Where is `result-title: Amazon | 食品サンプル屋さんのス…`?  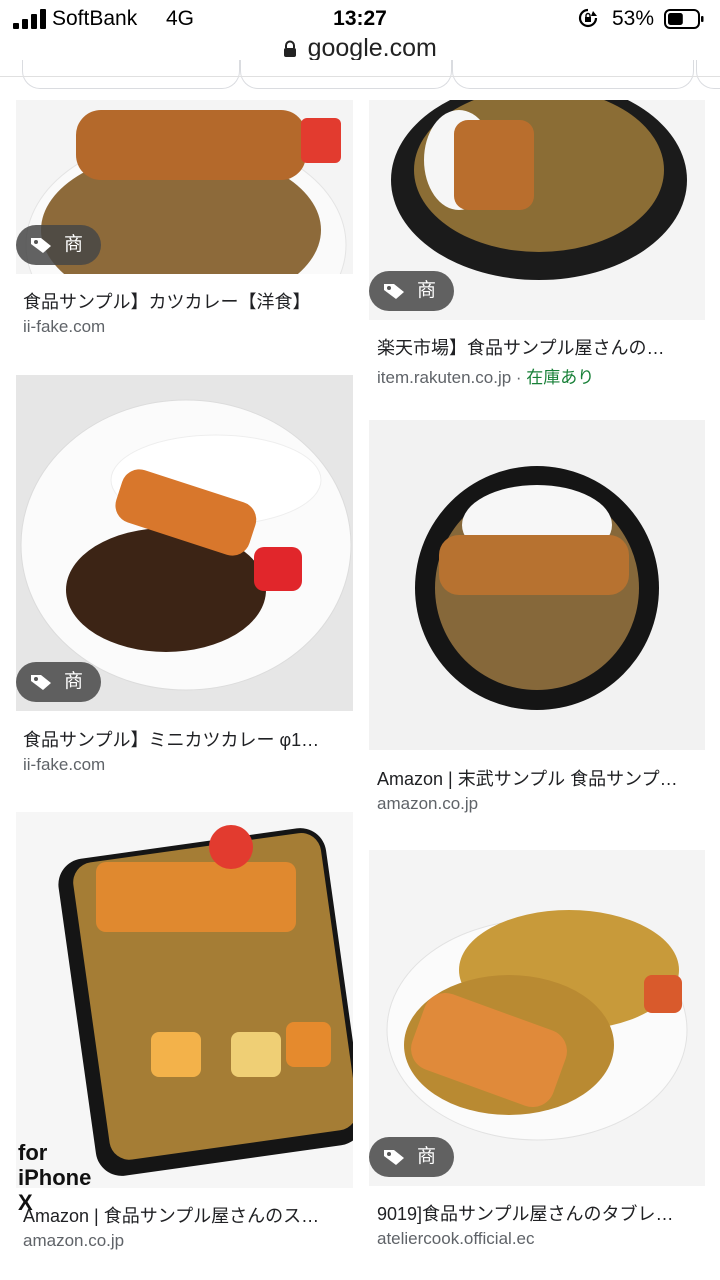 result-title: Amazon | 食品サンプル屋さんのス… is located at coordinates (183, 1215).